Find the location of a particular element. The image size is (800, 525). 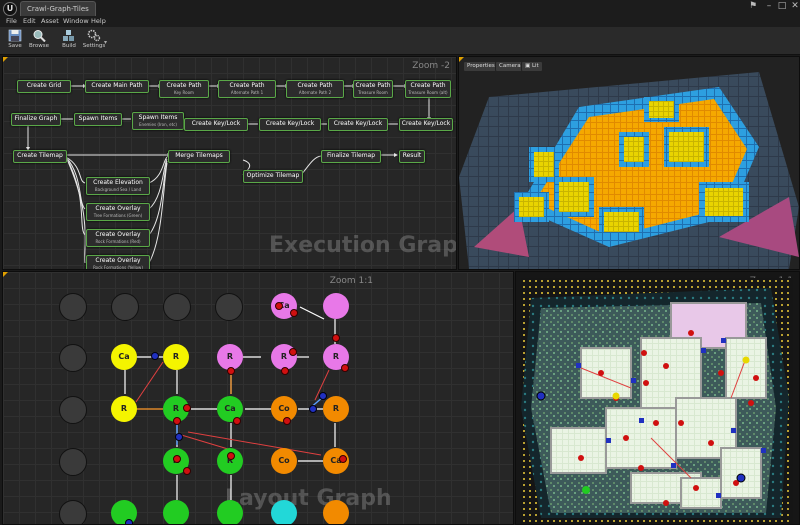

node-create-path-treasure-room: Create Path Treasure Room is located at coordinates (373, 89).